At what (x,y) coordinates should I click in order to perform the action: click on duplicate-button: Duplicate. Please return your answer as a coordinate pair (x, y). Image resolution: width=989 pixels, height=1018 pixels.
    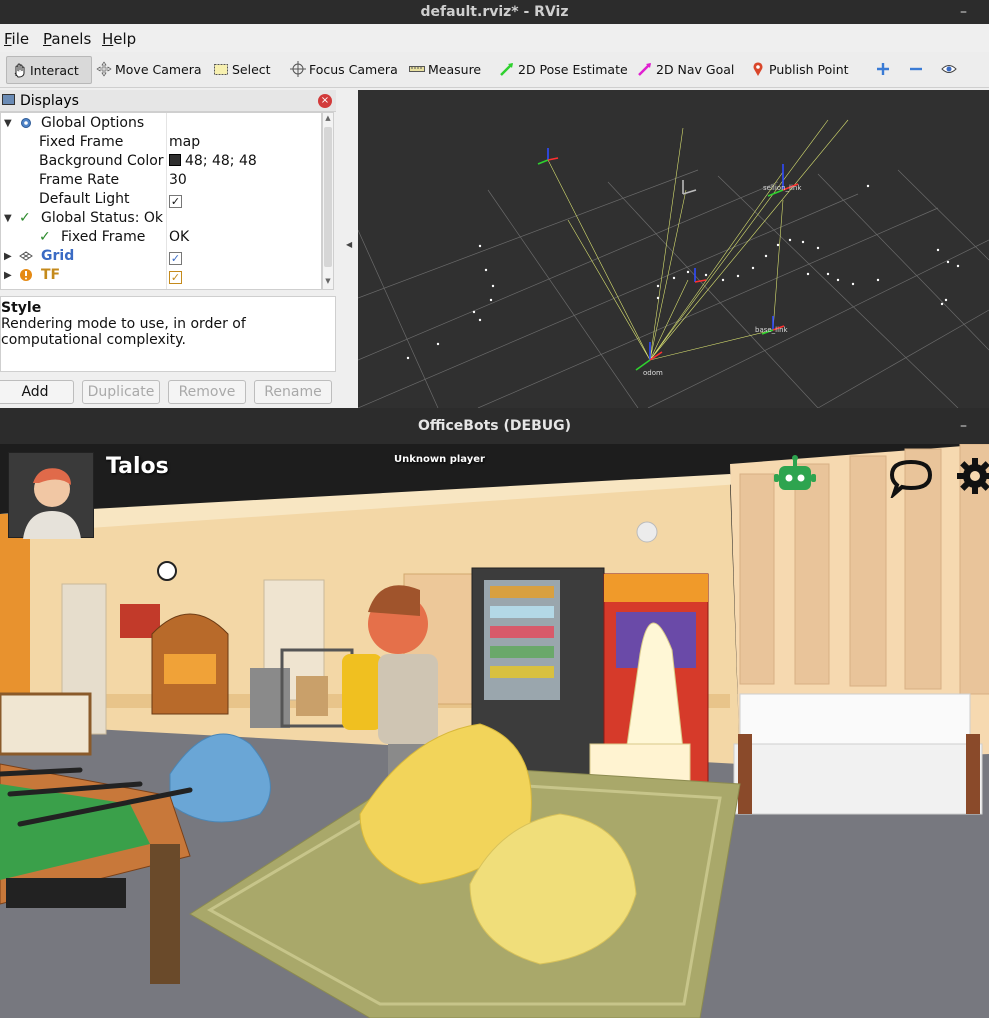
    Looking at the image, I should click on (121, 392).